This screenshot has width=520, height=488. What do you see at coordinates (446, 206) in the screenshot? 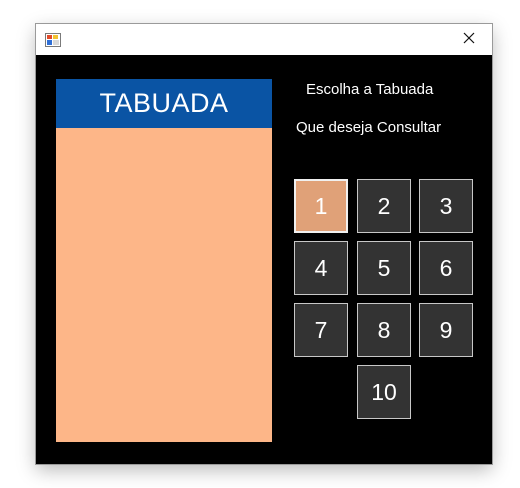
I see `number-button-3: 3` at bounding box center [446, 206].